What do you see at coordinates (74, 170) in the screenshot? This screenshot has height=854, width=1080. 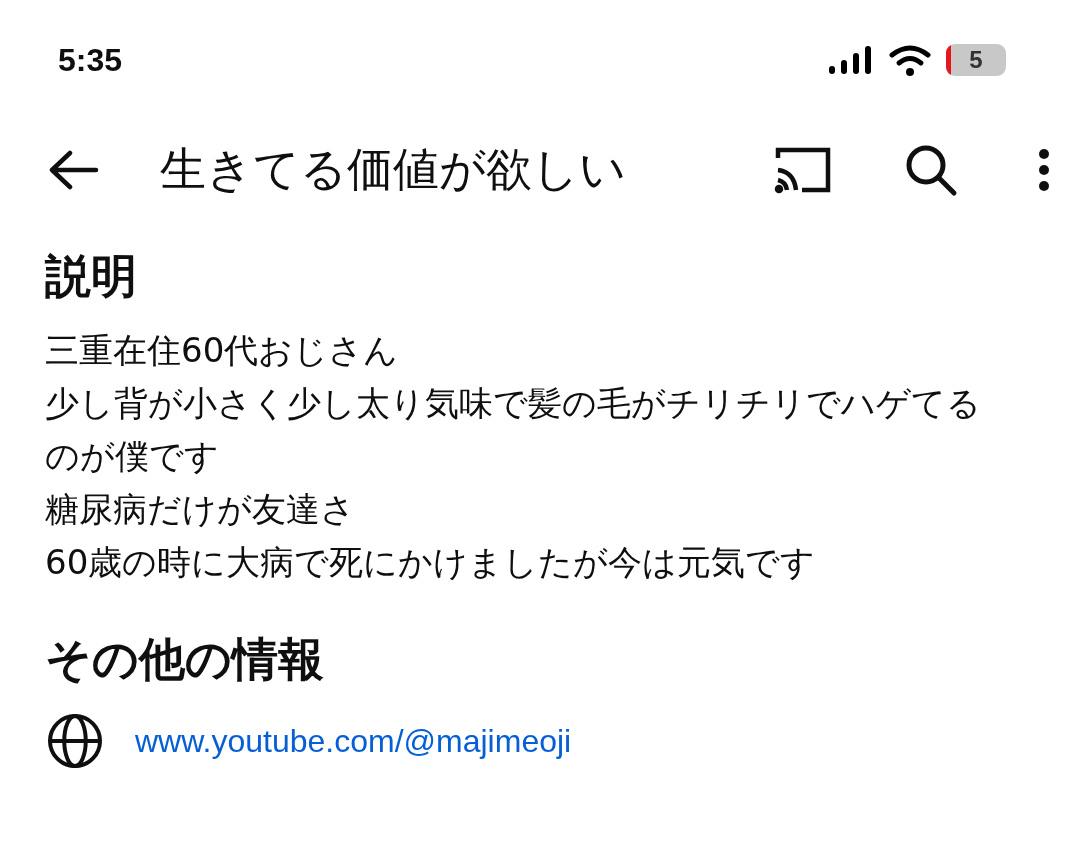 I see `back-icon` at bounding box center [74, 170].